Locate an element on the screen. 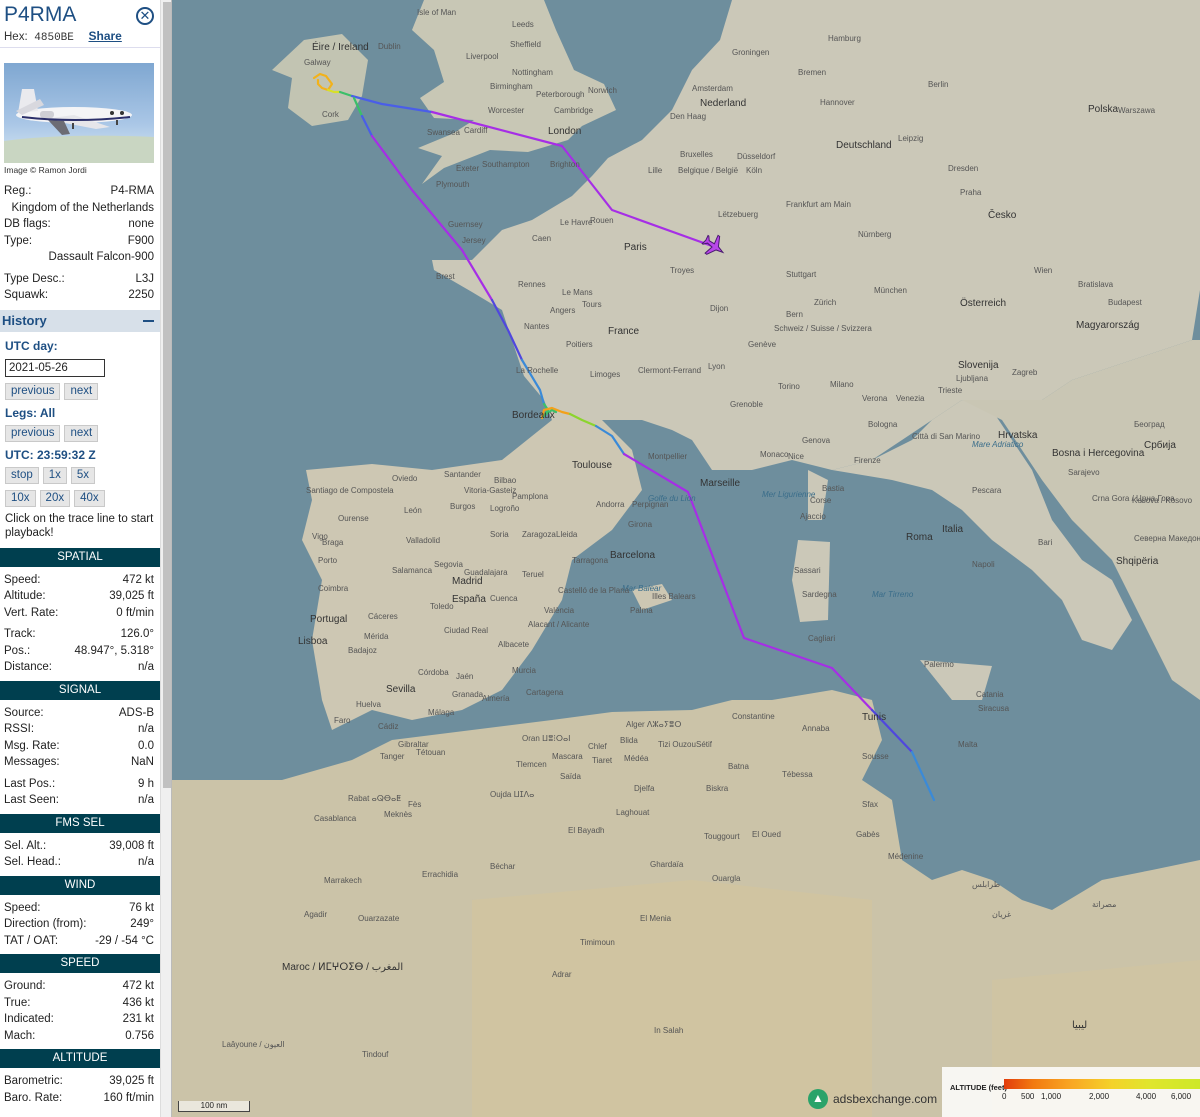 The height and width of the screenshot is (1117, 1200). map-label: غريان is located at coordinates (1002, 914).